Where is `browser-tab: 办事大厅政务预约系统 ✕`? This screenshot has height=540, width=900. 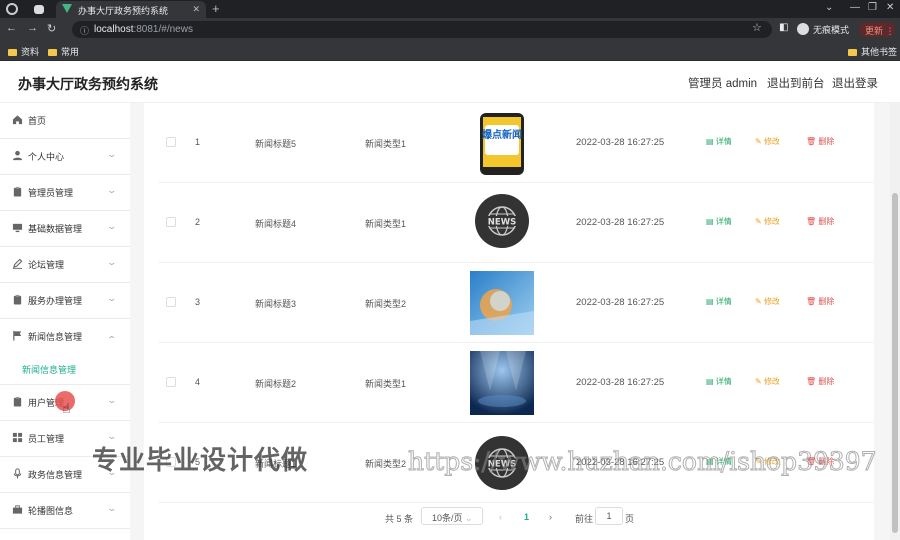 browser-tab: 办事大厅政务预约系统 ✕ is located at coordinates (131, 9).